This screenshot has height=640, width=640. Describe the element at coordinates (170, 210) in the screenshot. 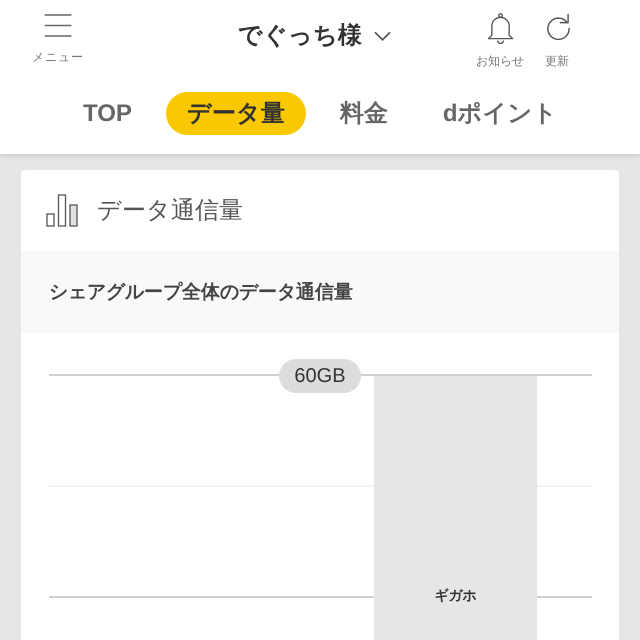

I see `card-title: データ通信量` at that location.